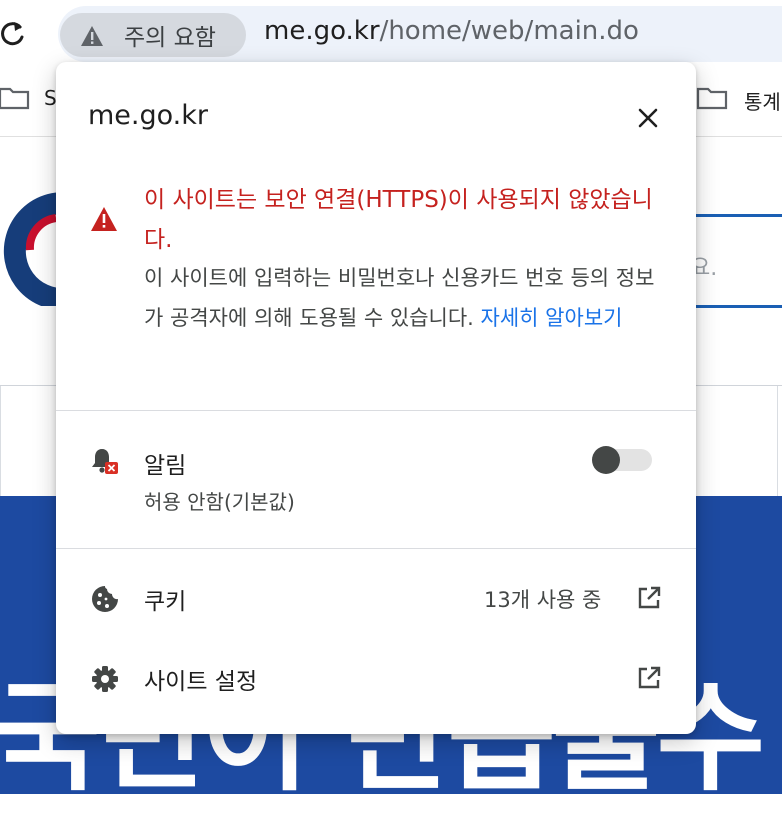  Describe the element at coordinates (165, 466) in the screenshot. I see `notifications-label: 알림` at that location.